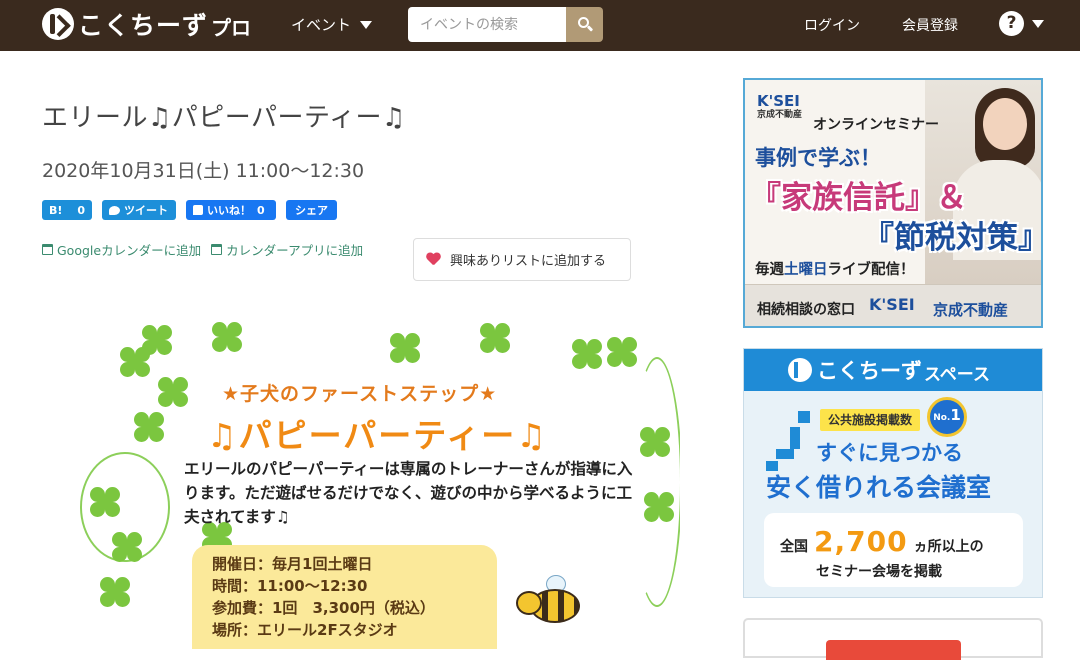  Describe the element at coordinates (321, 25) in the screenshot. I see `nav-events-label: イベント` at that location.